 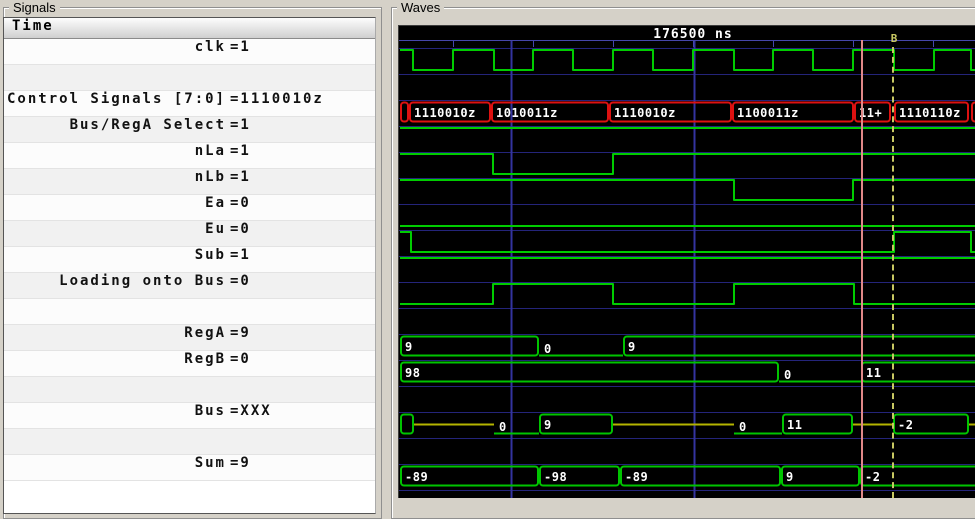 I want to click on signal-row-control-signals-7-0: Control Signals [7:0] =1110010z, so click(x=189, y=104).